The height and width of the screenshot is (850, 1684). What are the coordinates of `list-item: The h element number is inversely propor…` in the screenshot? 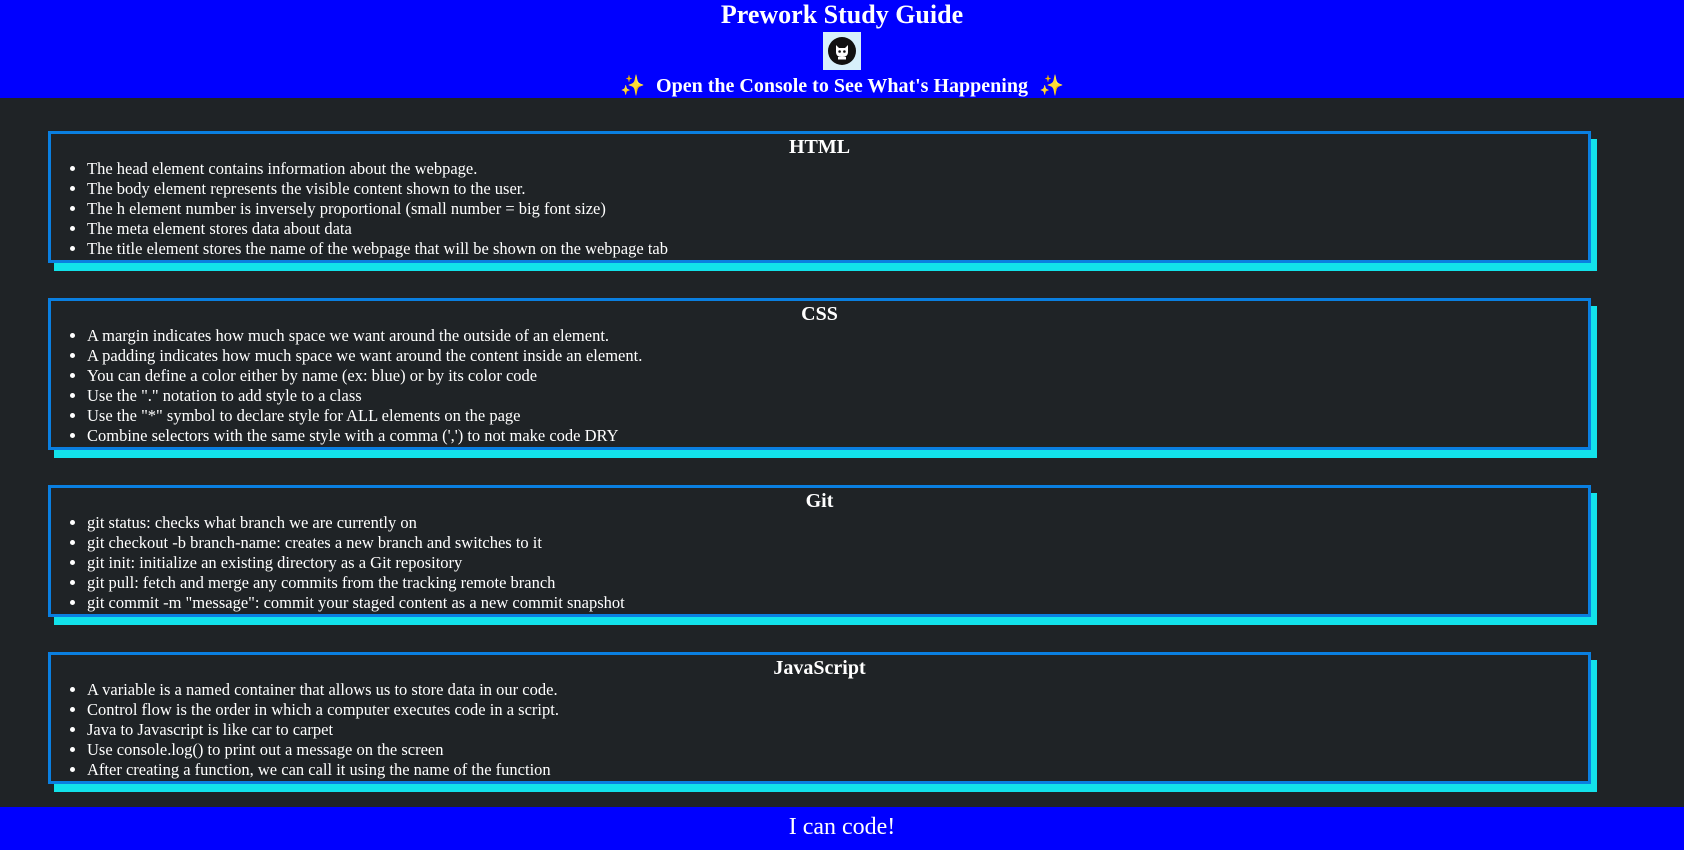 It's located at (832, 209).